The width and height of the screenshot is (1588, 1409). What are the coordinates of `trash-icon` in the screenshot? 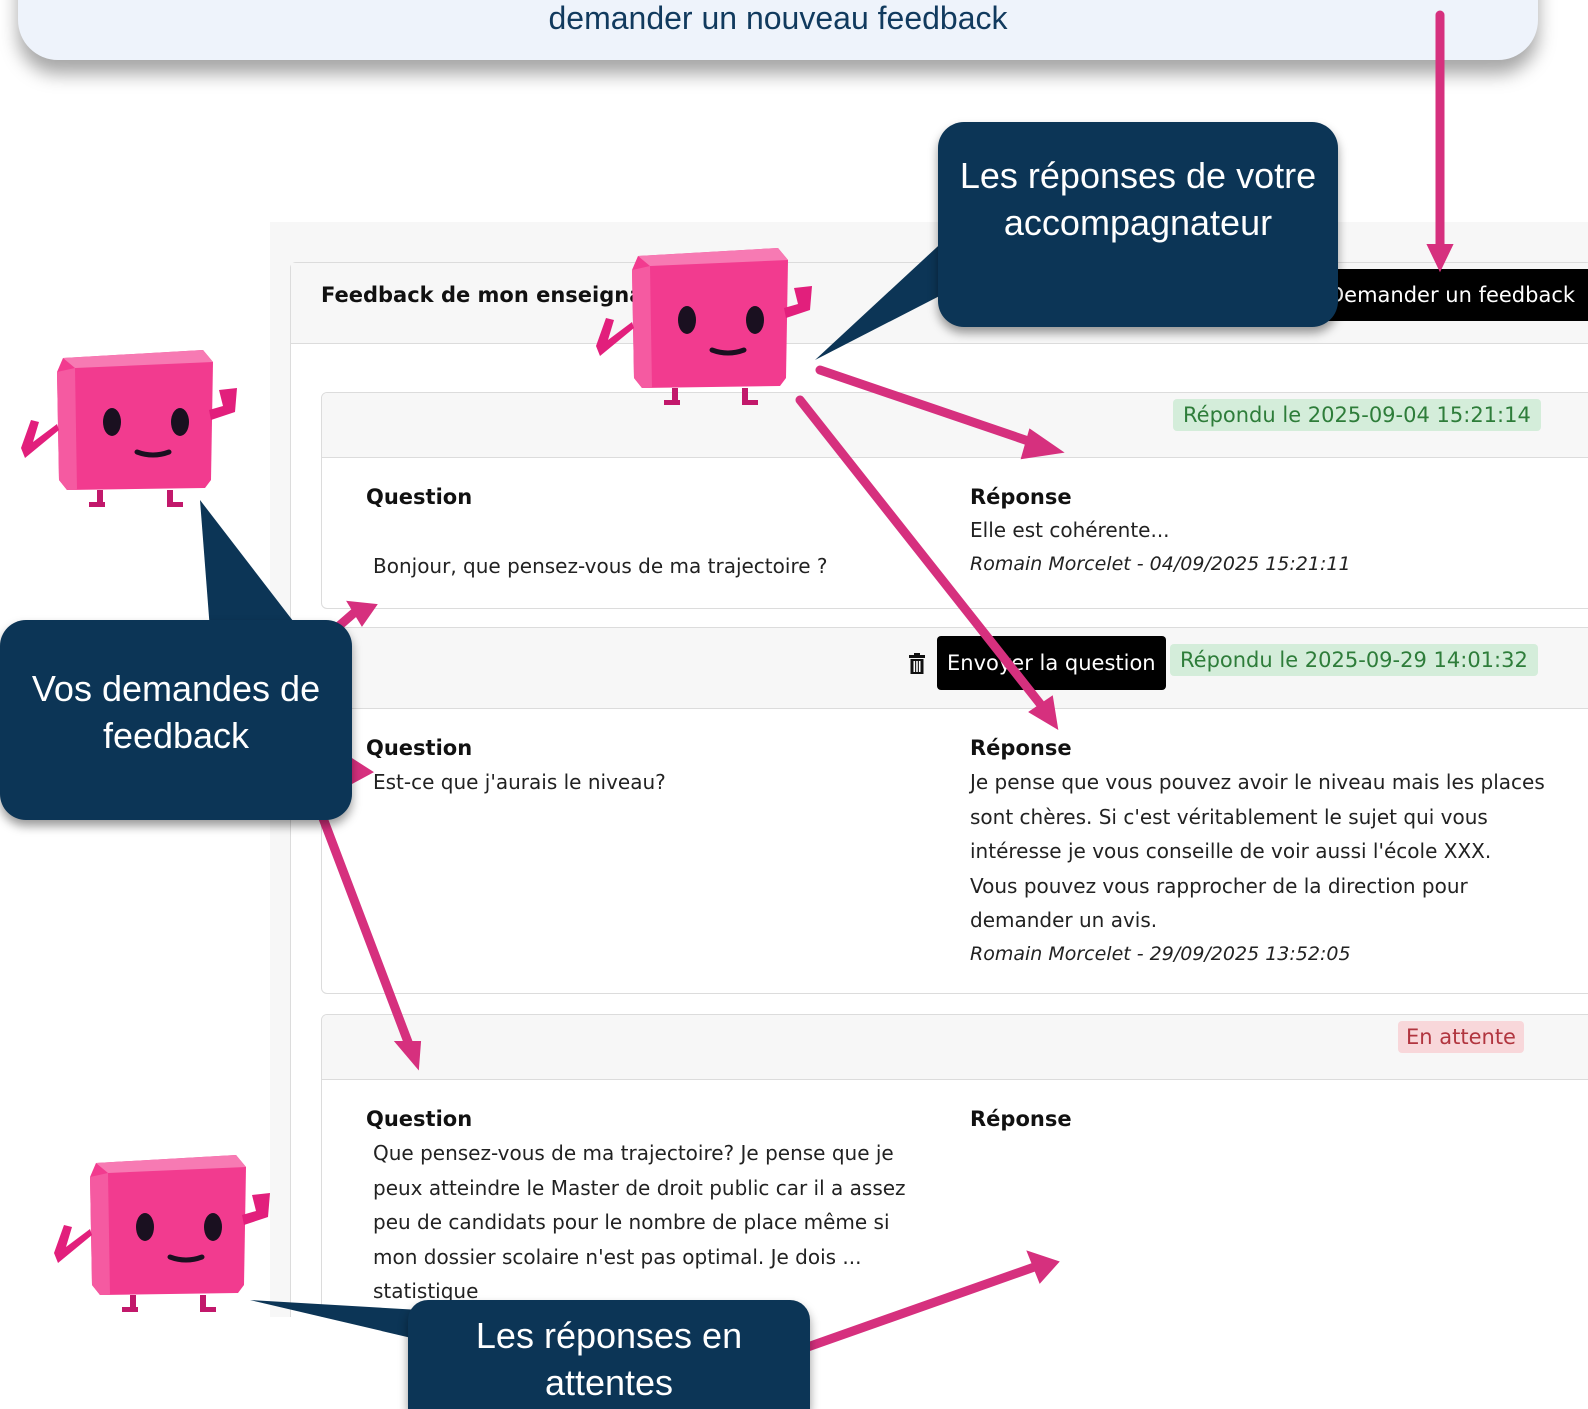 It's located at (917, 664).